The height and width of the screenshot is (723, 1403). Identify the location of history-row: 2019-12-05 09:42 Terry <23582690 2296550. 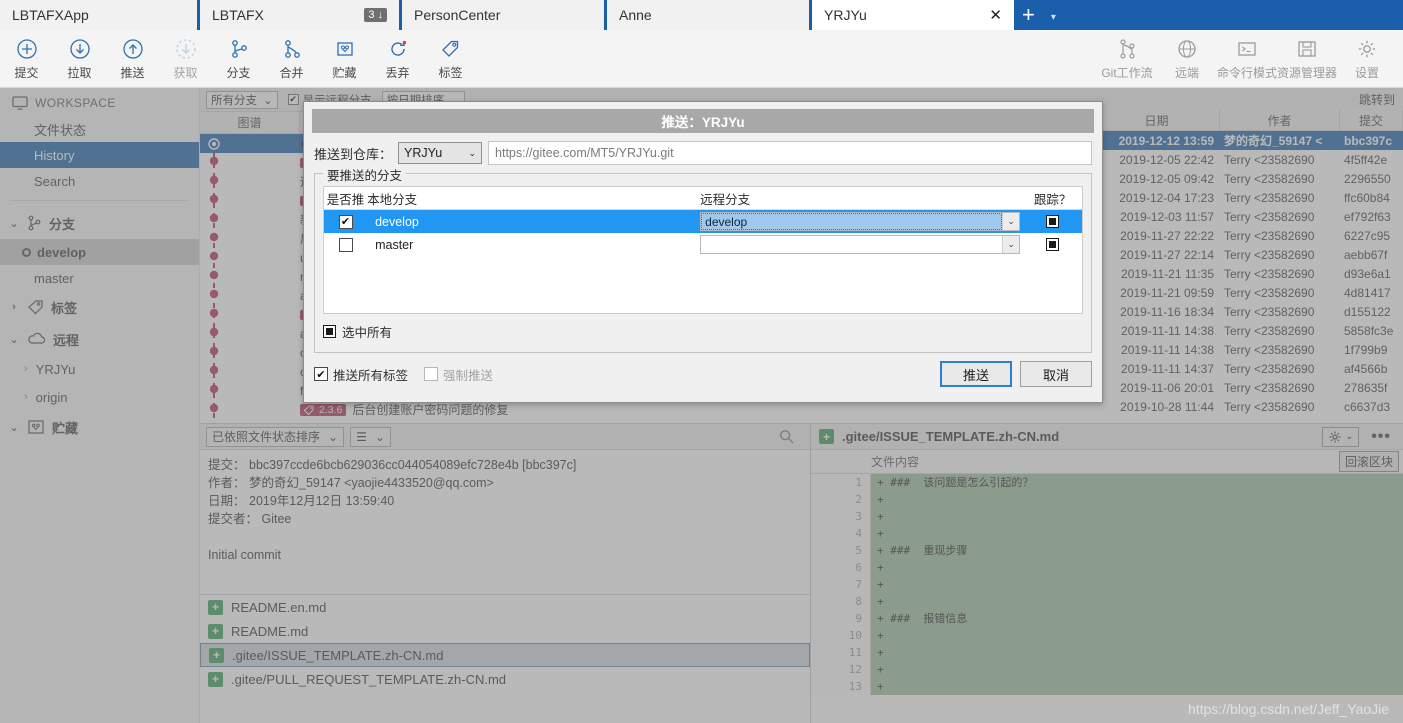
(1251, 178).